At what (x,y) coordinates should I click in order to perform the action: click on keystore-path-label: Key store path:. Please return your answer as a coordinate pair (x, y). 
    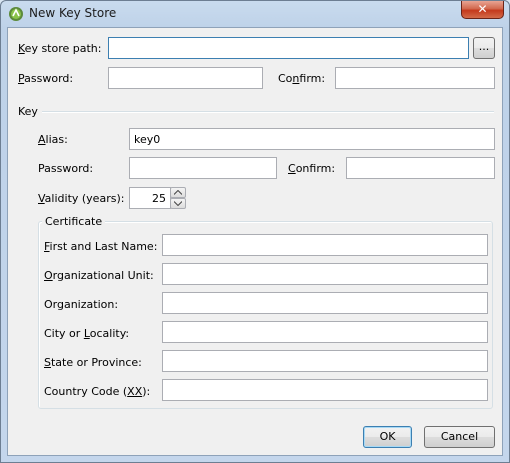
    Looking at the image, I should click on (60, 48).